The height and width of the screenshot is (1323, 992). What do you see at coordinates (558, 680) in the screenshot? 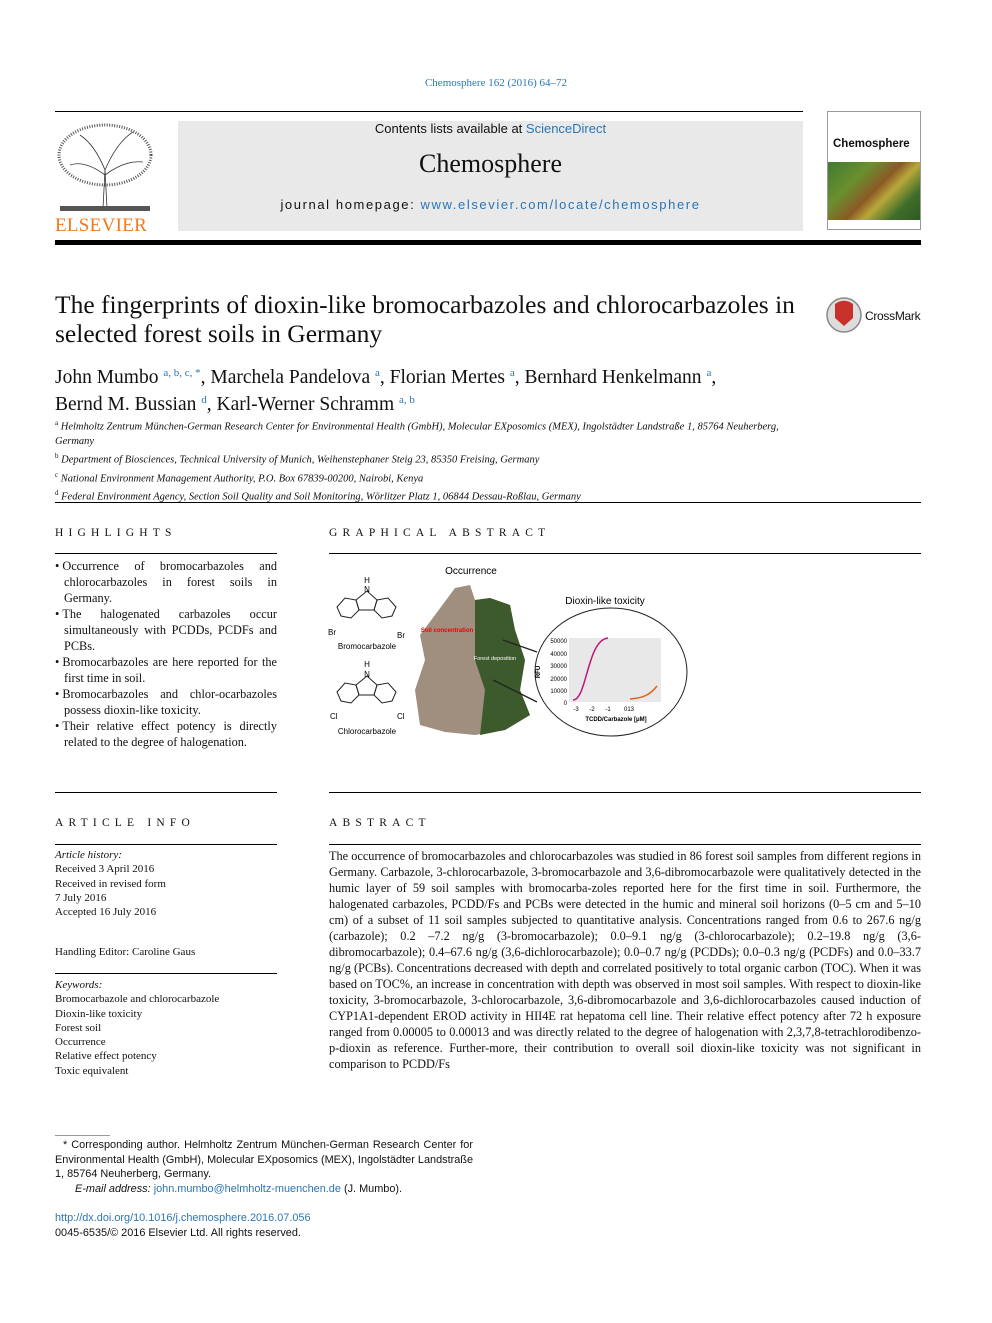
I see `svg-text: 20000` at bounding box center [558, 680].